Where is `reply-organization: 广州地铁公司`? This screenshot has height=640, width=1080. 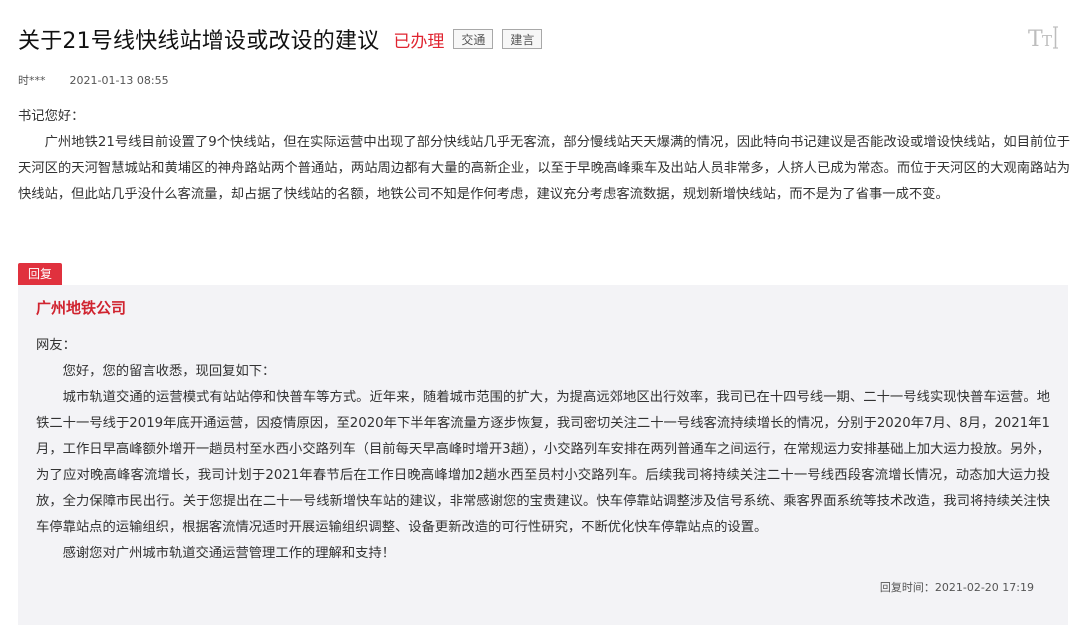 reply-organization: 广州地铁公司 is located at coordinates (81, 308).